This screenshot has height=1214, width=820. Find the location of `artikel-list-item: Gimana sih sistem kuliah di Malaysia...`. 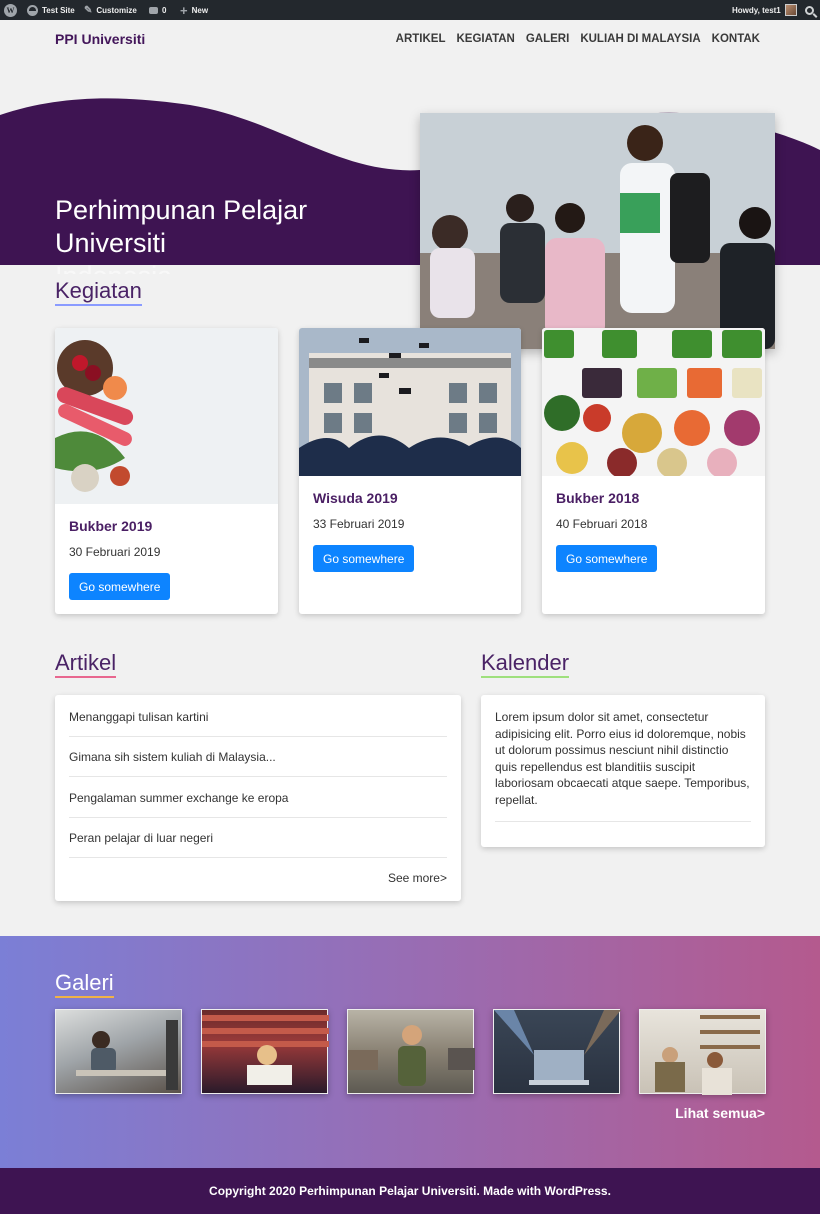

artikel-list-item: Gimana sih sistem kuliah di Malaysia... is located at coordinates (258, 757).